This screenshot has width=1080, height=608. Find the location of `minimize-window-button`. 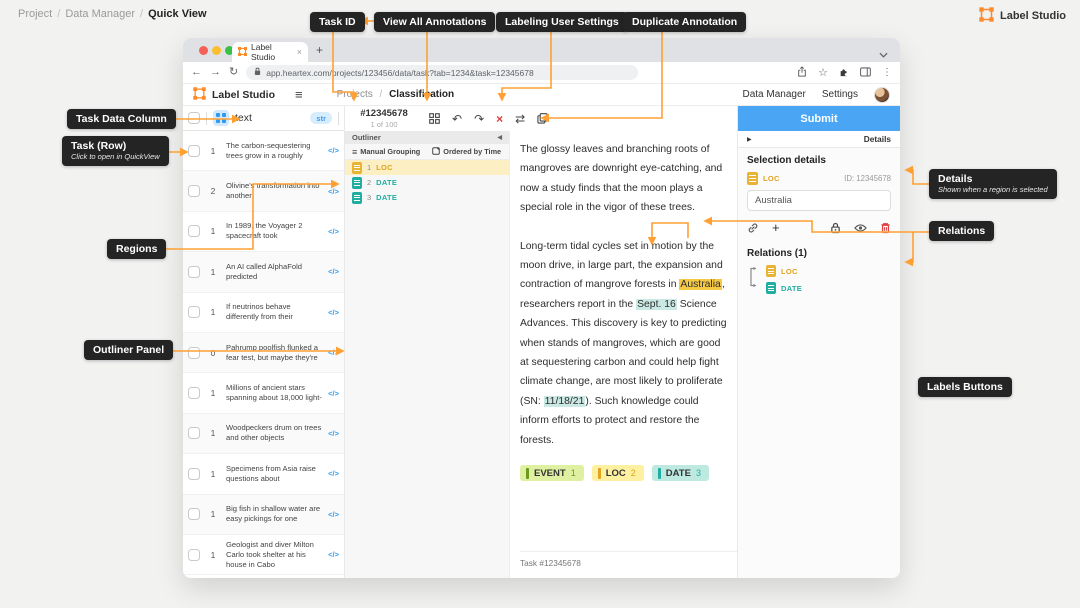

minimize-window-button is located at coordinates (216, 50).